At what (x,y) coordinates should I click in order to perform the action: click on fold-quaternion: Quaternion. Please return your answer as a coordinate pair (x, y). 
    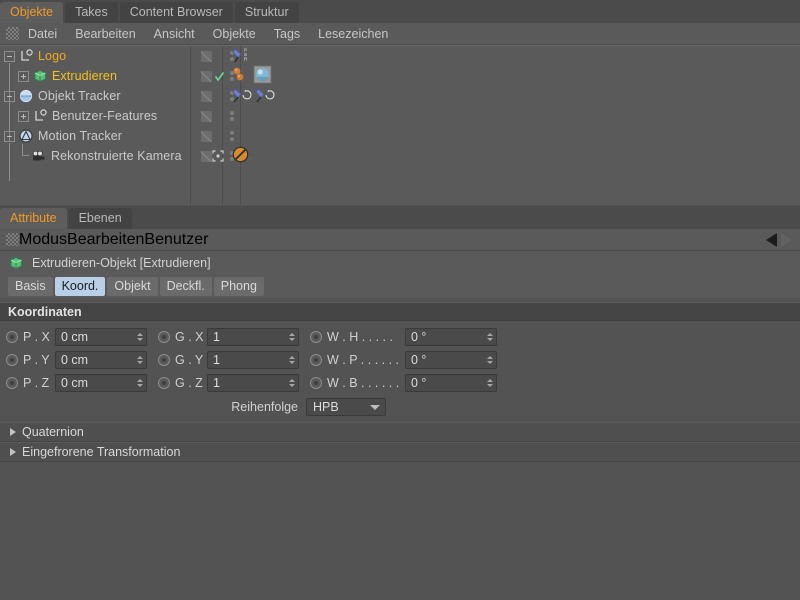
    Looking at the image, I should click on (400, 432).